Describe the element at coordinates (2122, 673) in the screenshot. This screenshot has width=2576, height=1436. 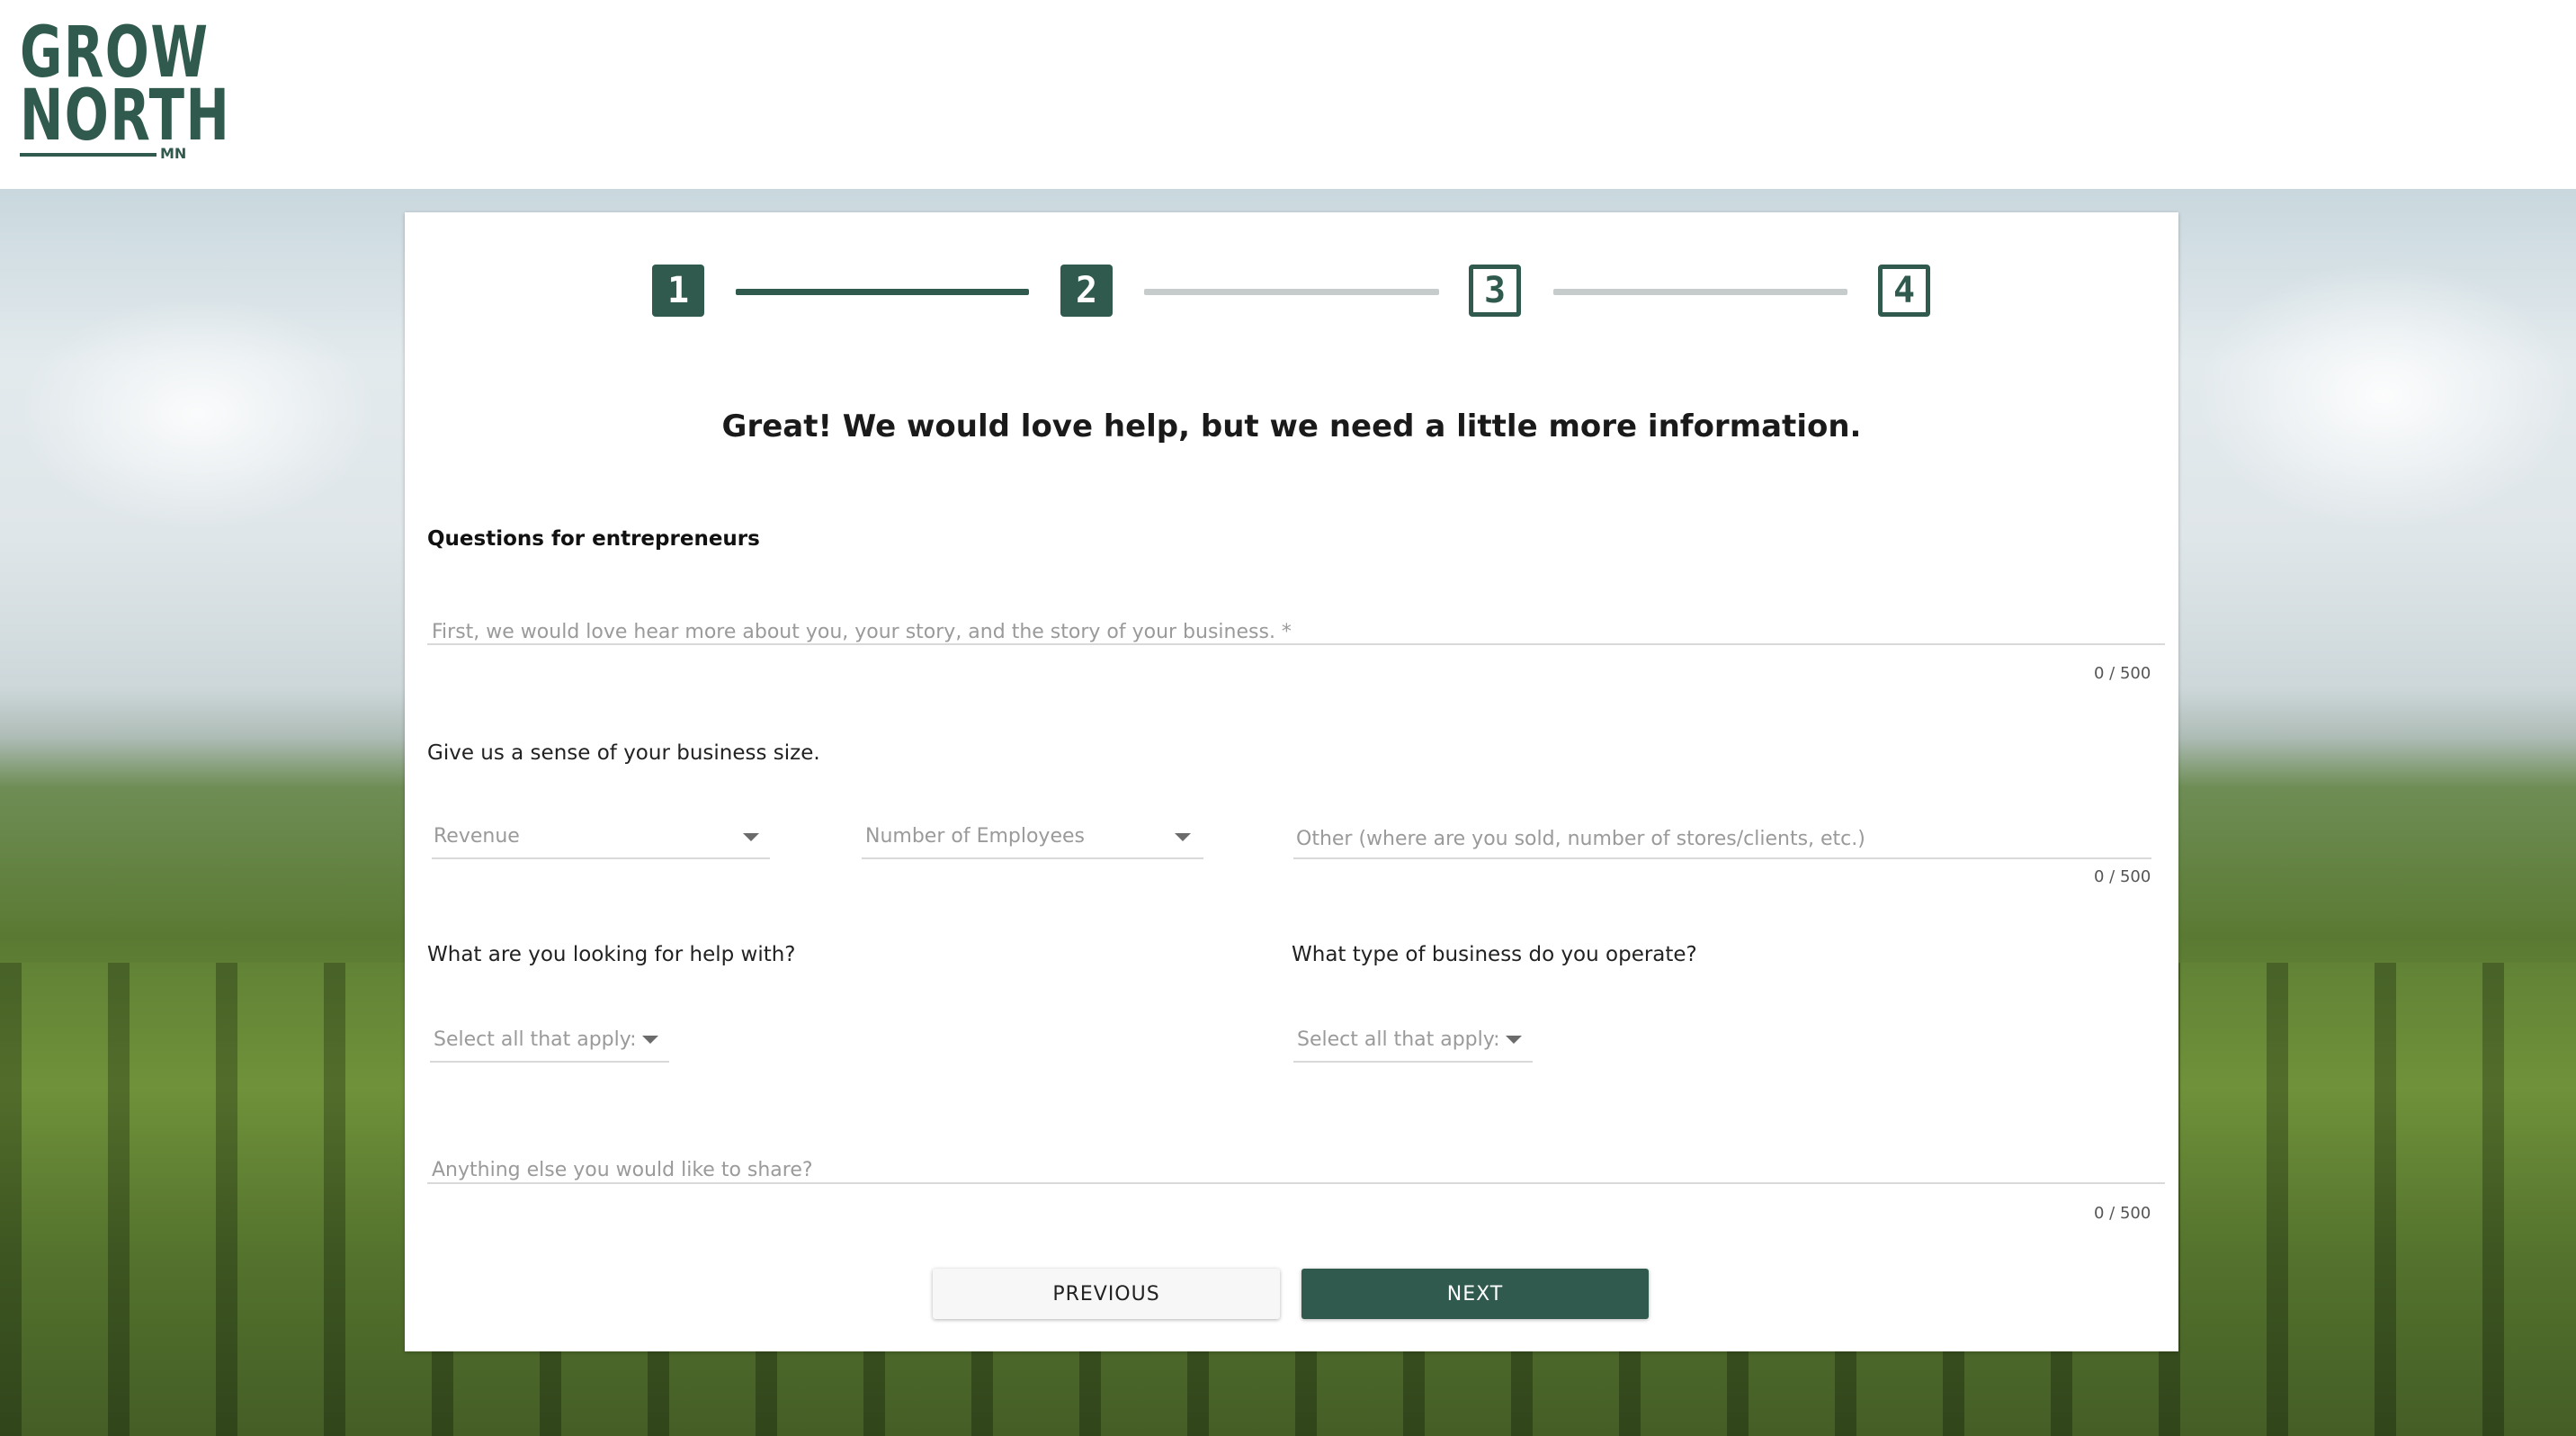
I see `story-field-counter: 0 / 500` at that location.